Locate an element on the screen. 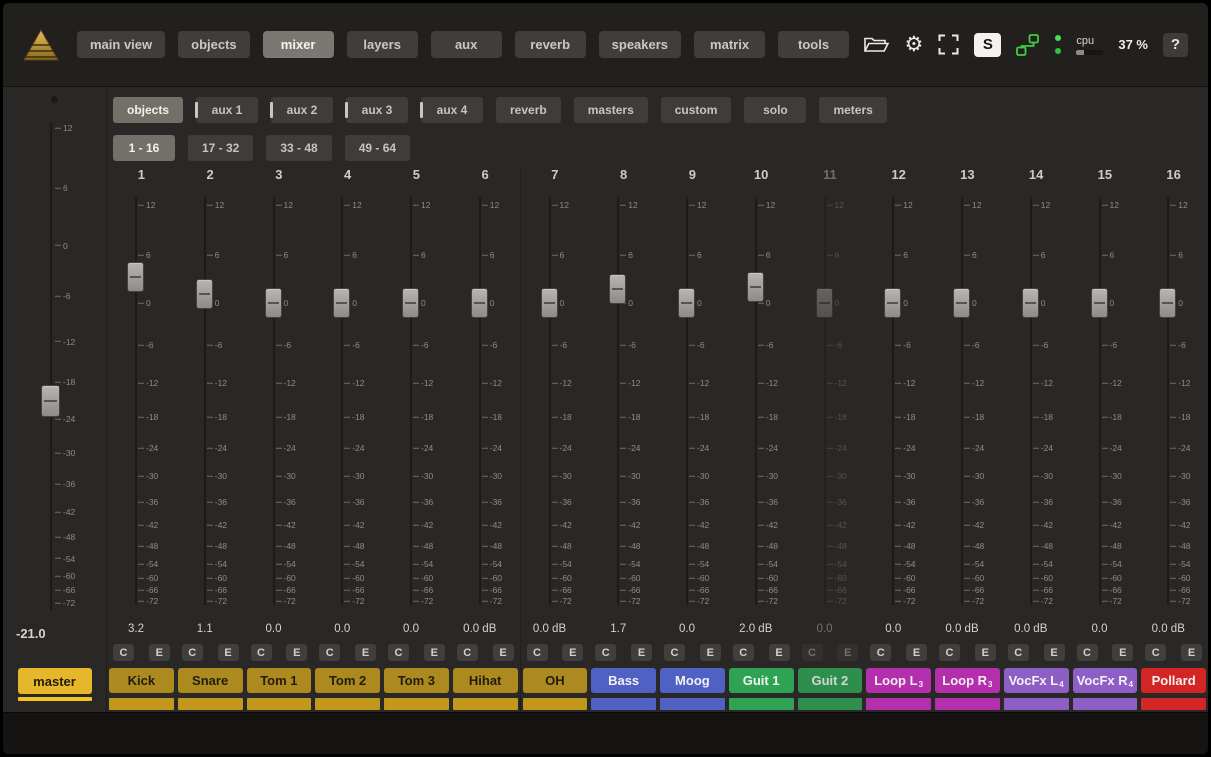 This screenshot has height=757, width=1211. nav-main-view: main view is located at coordinates (121, 44).